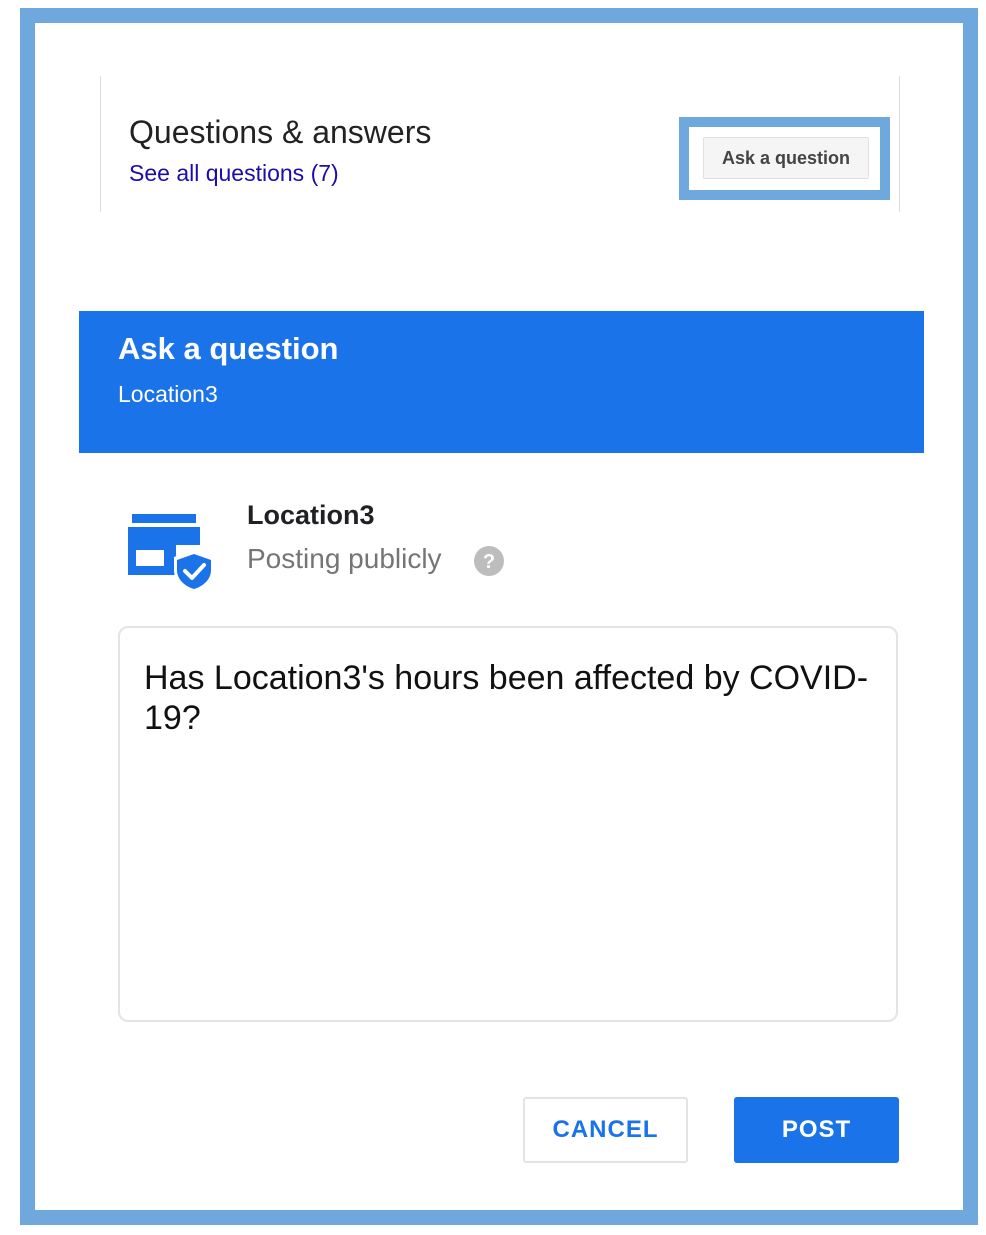  What do you see at coordinates (234, 173) in the screenshot?
I see `see-all-questions-link: See all questions (7)` at bounding box center [234, 173].